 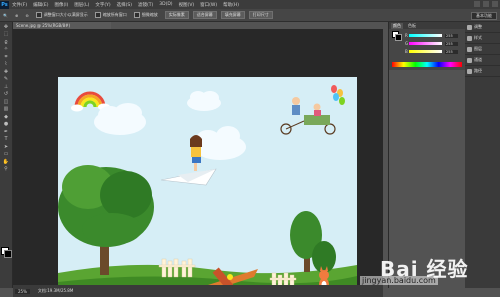 What do you see at coordinates (165, 4) in the screenshot?
I see `menu-3d: 3D(D)` at bounding box center [165, 4].